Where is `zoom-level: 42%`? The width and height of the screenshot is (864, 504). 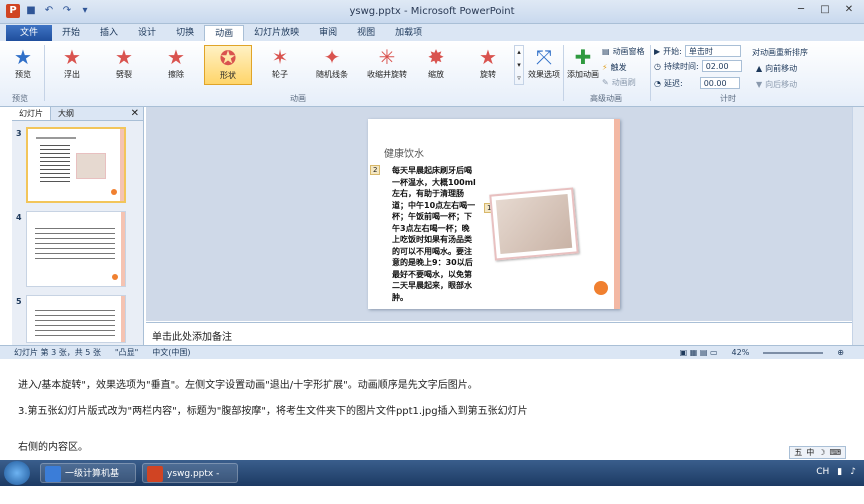 zoom-level: 42% is located at coordinates (741, 352).